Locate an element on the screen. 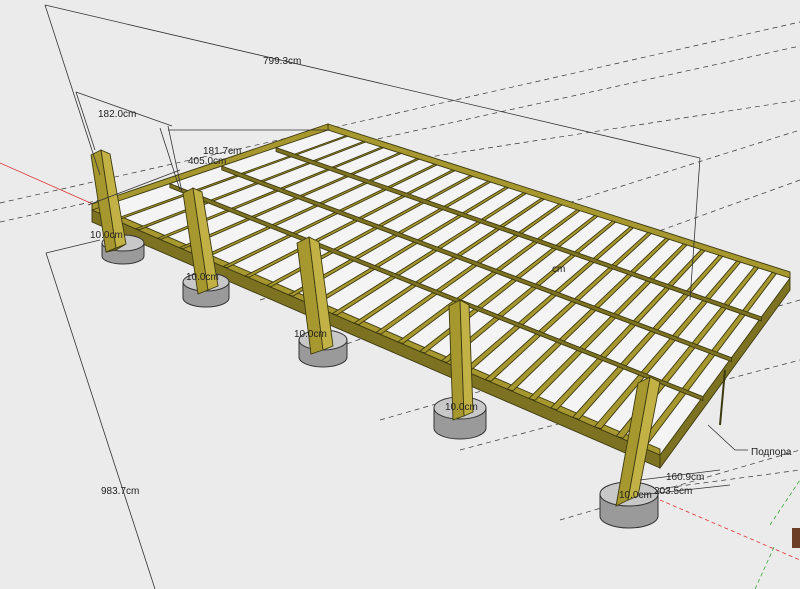 This screenshot has width=800, height=589. support-label: Подпора is located at coordinates (771, 452).